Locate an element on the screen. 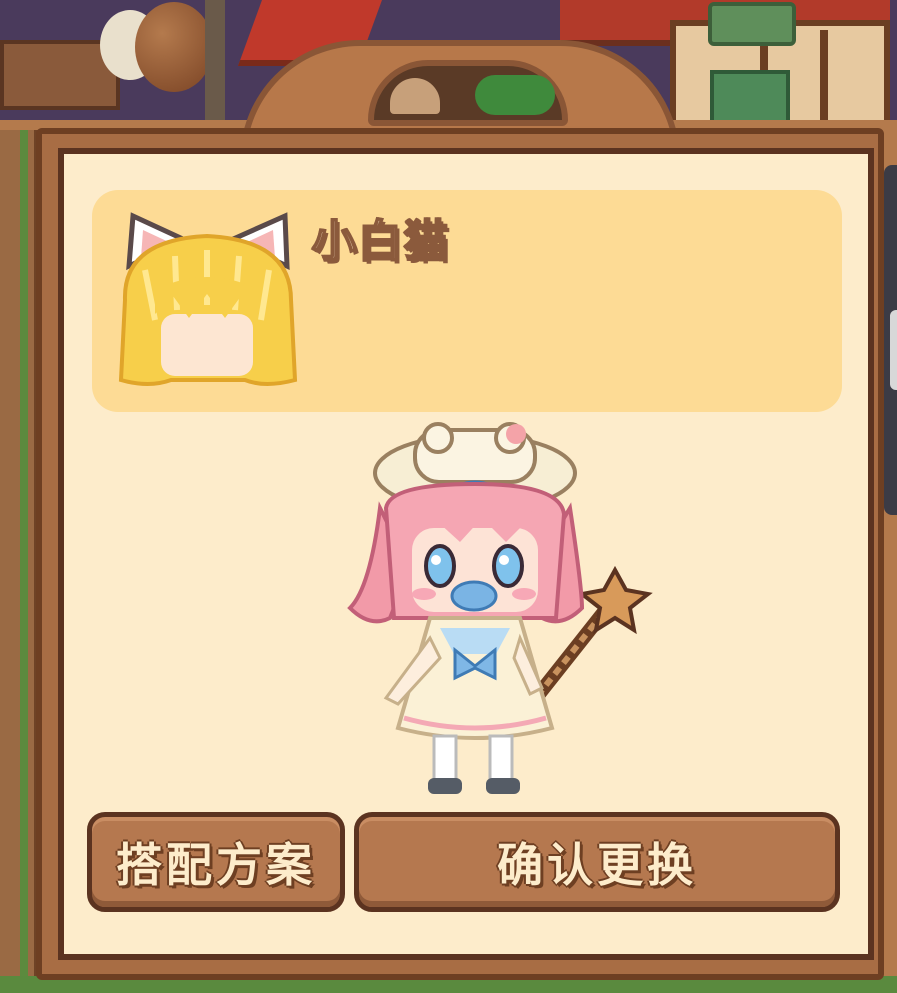 The height and width of the screenshot is (993, 897). street-lamp is located at coordinates (215, 60).